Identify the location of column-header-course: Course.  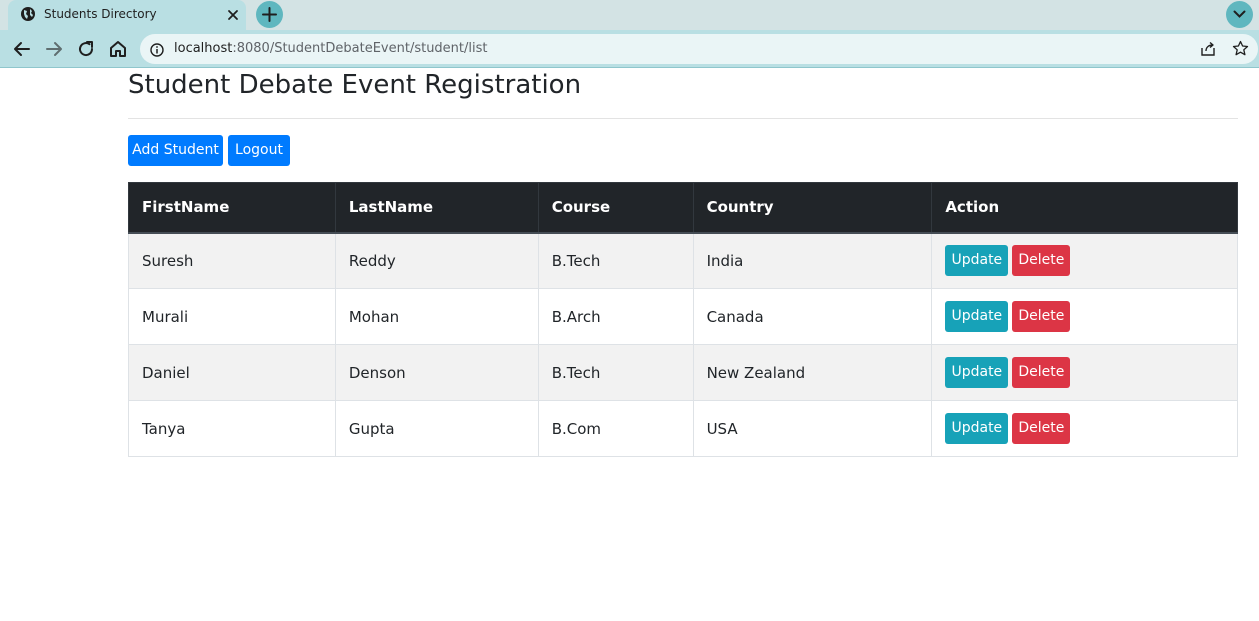
(615, 208).